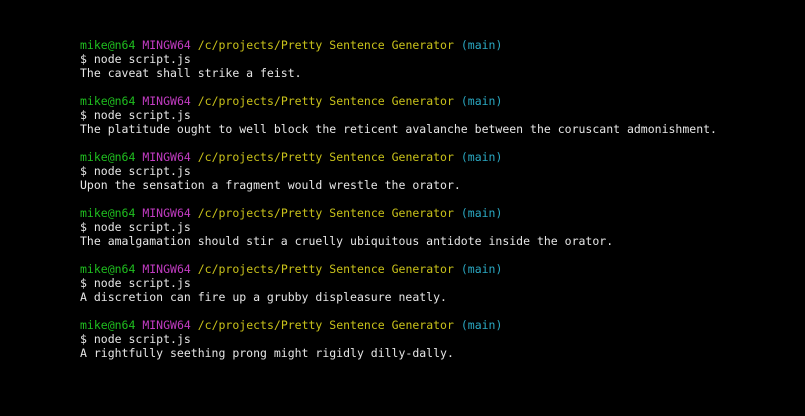 This screenshot has height=416, width=805. What do you see at coordinates (191, 73) in the screenshot?
I see `command-output: The caveat shall strike a feist.` at bounding box center [191, 73].